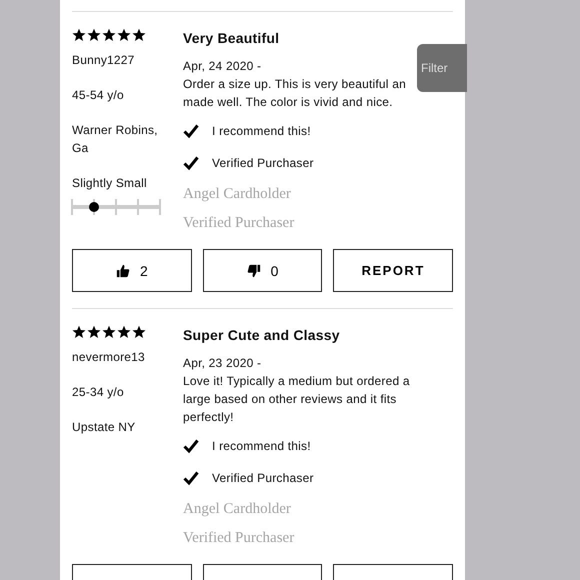 Image resolution: width=580 pixels, height=580 pixels. Describe the element at coordinates (294, 84) in the screenshot. I see `review-text: Order a size up. This is very beautiful an` at that location.